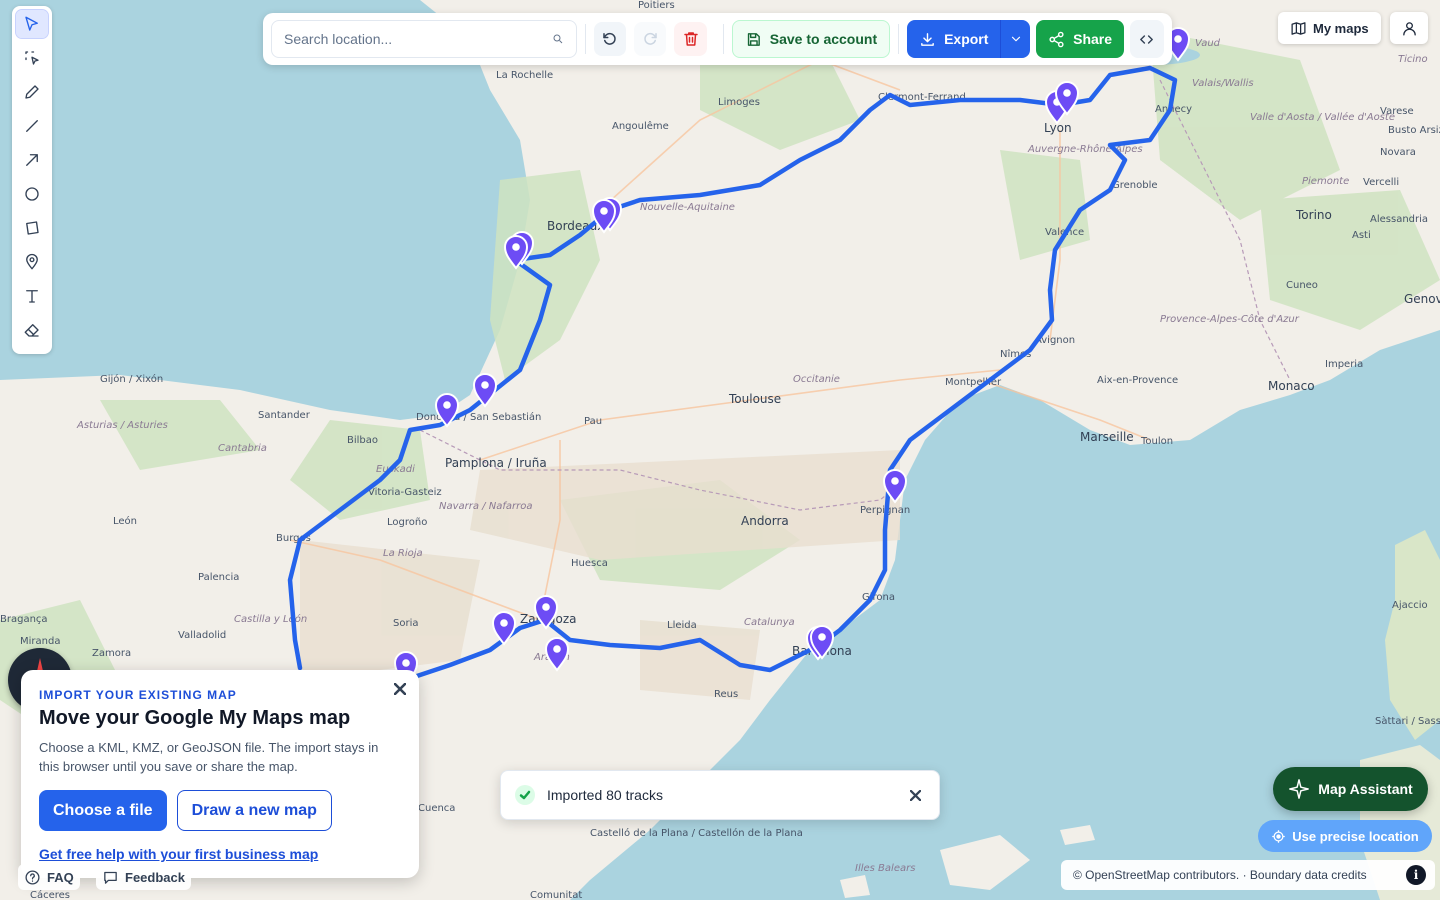 The width and height of the screenshot is (1440, 900). Describe the element at coordinates (1208, 43) in the screenshot. I see `svg-text: Vaud` at that location.